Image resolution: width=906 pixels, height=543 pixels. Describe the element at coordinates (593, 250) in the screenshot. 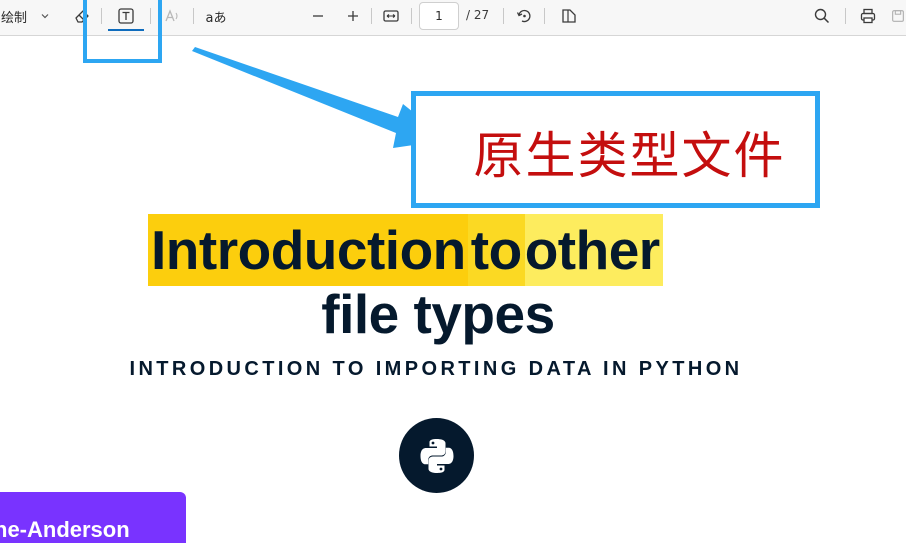

I see `title-highlight-3: other` at that location.